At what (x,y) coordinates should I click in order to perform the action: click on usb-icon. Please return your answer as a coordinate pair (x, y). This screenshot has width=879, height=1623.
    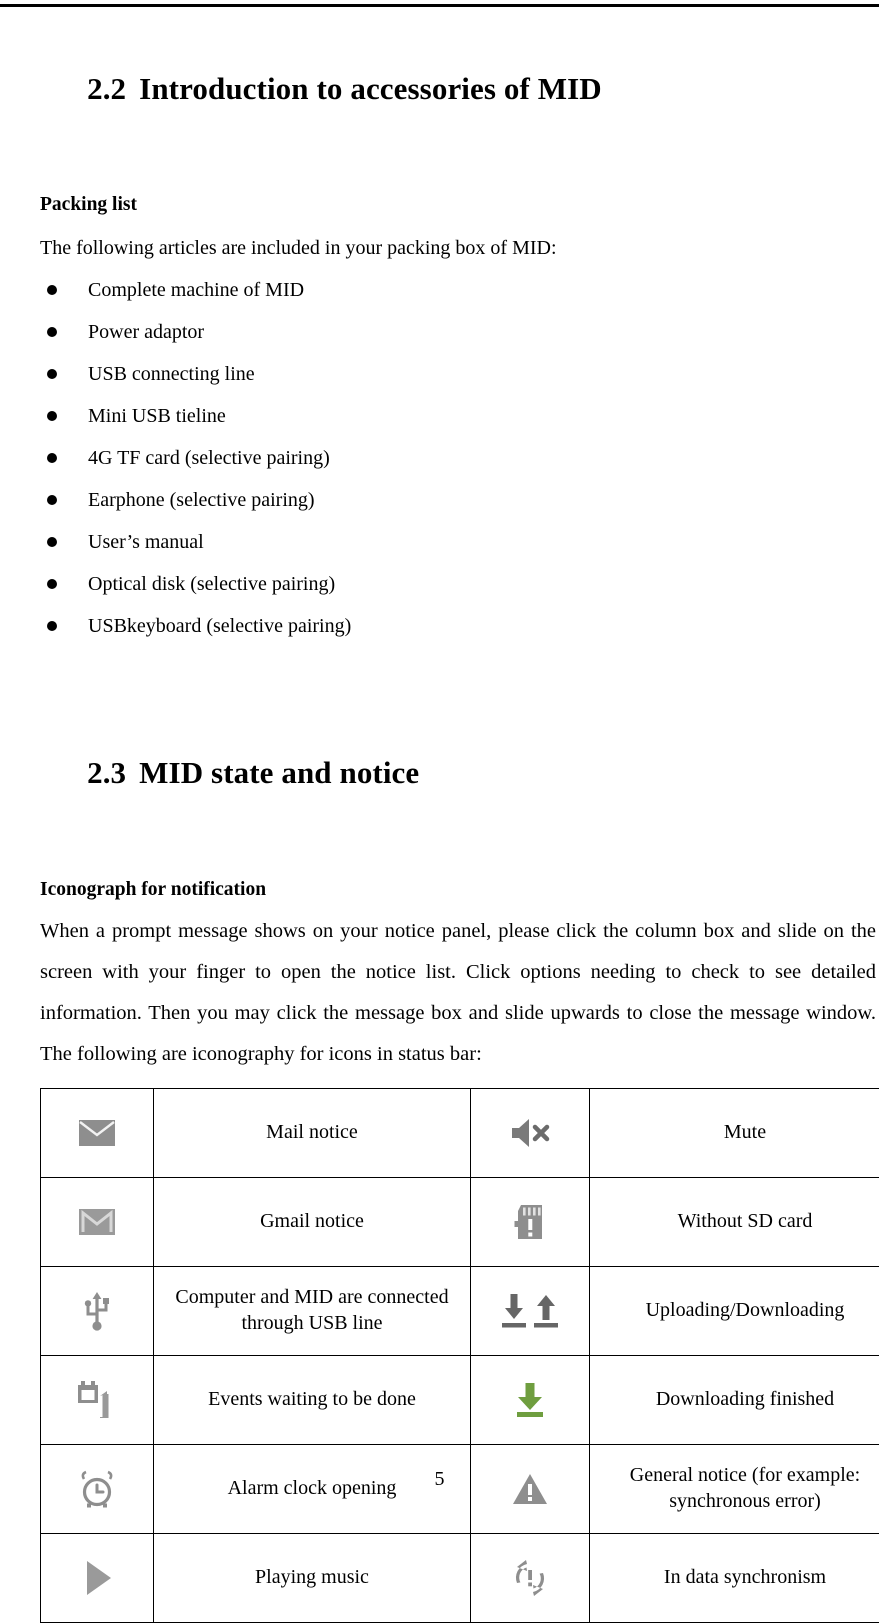
    Looking at the image, I should click on (97, 1310).